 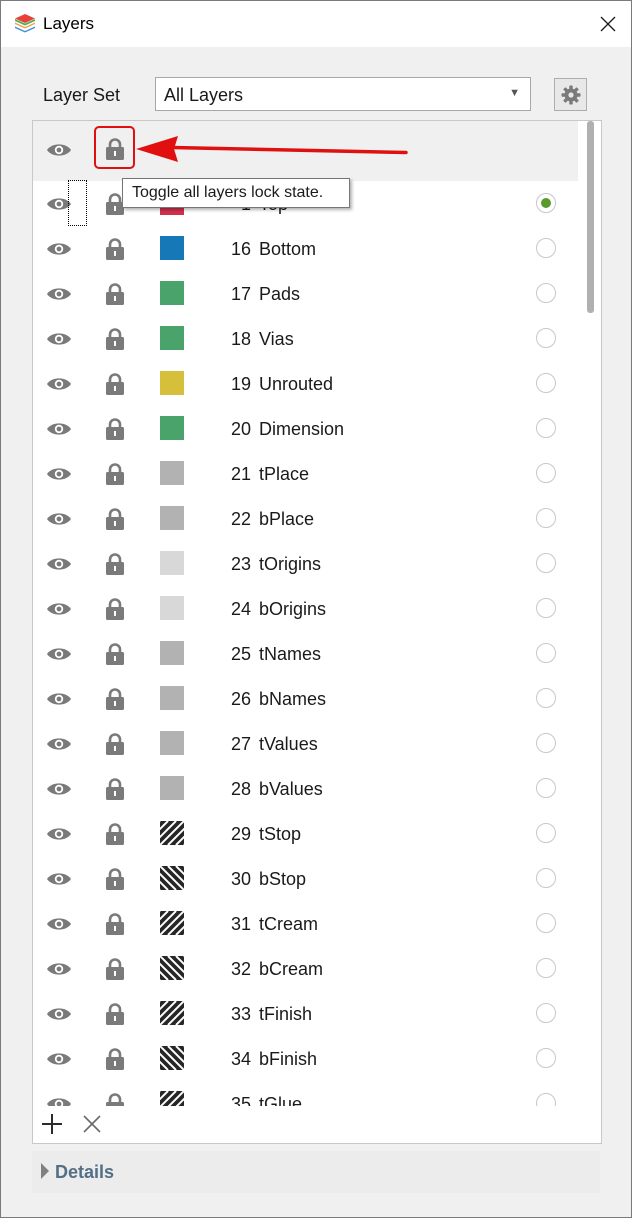 What do you see at coordinates (305, 518) in the screenshot?
I see `layer-row: 22 bPlace` at bounding box center [305, 518].